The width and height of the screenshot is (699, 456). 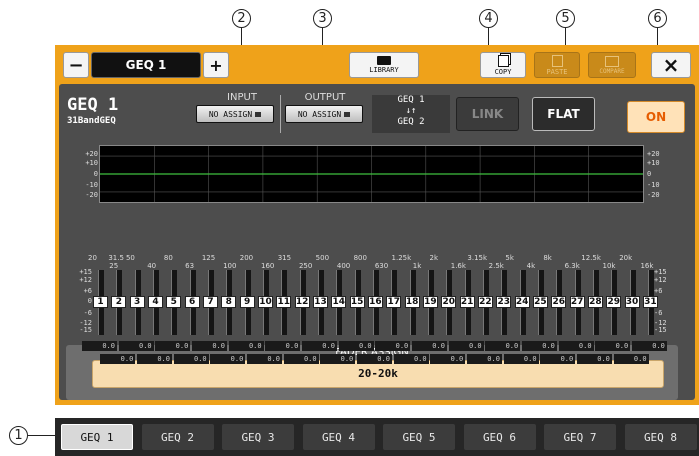 I want to click on tab-geq-1: GEQ 1, so click(x=97, y=437).